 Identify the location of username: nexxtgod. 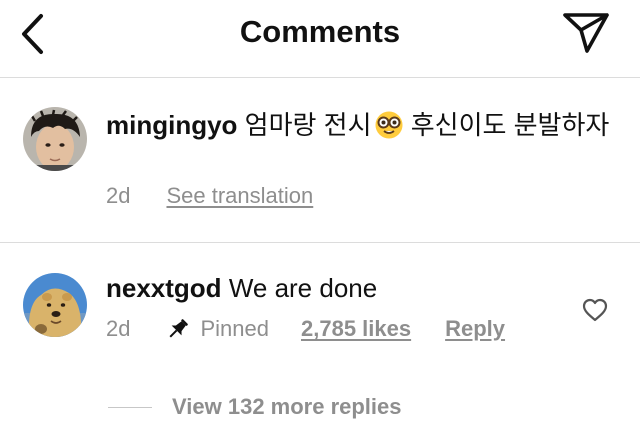
(164, 288).